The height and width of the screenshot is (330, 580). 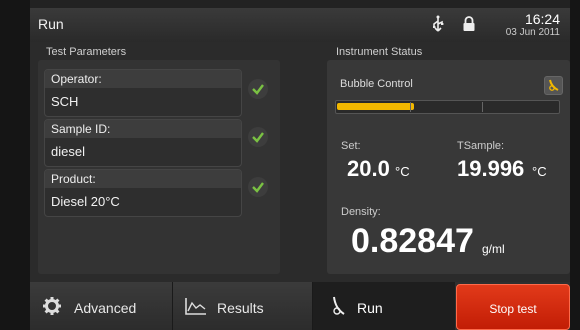 What do you see at coordinates (51, 24) in the screenshot?
I see `page-title: Run` at bounding box center [51, 24].